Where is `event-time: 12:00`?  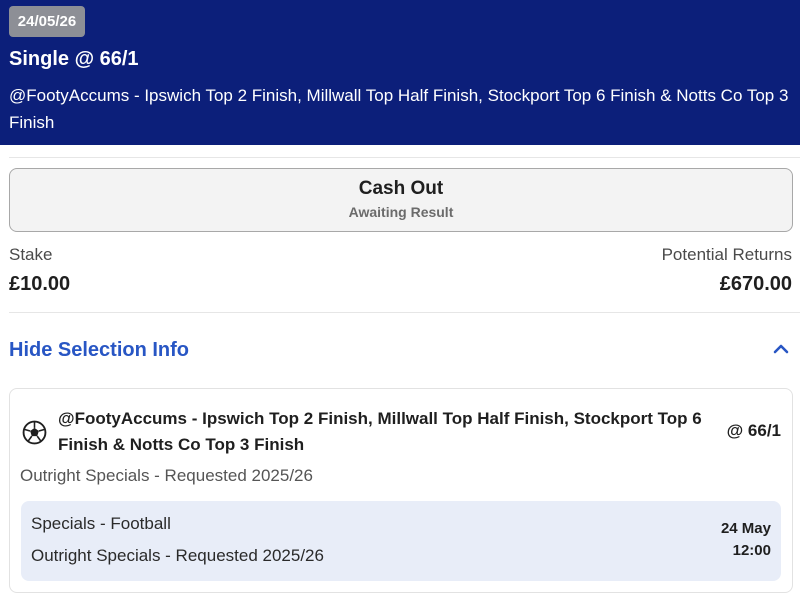
event-time: 12:00 is located at coordinates (751, 550).